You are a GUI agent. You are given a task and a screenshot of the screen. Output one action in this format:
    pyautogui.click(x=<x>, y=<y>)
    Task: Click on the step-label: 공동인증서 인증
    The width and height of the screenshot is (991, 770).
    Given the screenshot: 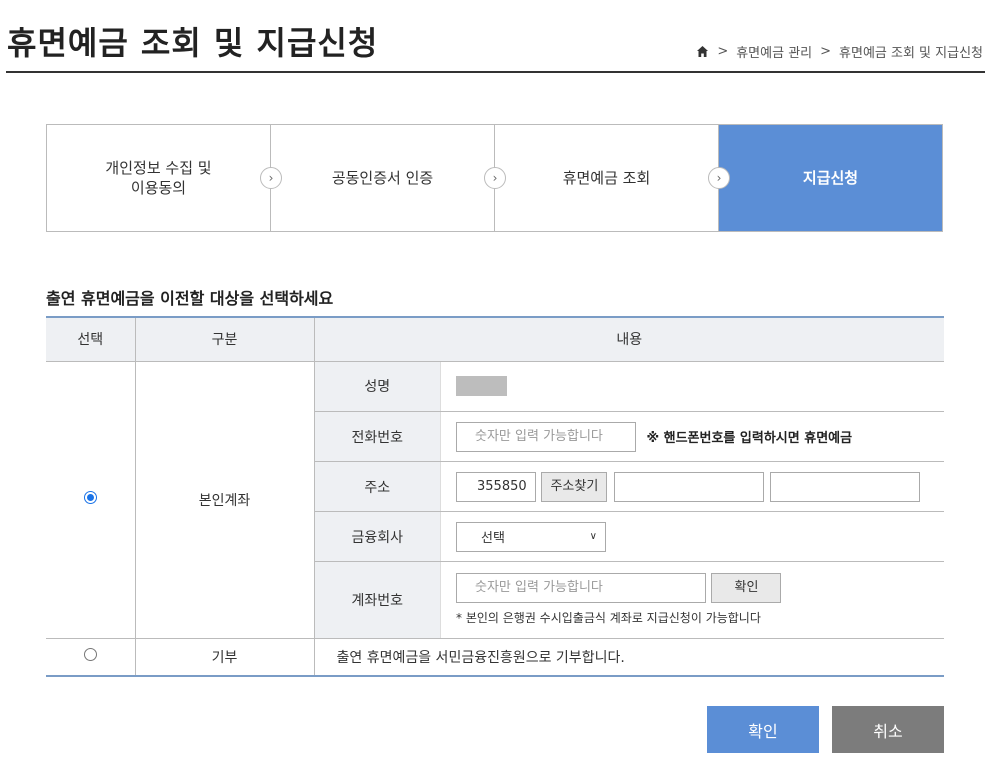 What is the action you would take?
    pyautogui.click(x=382, y=178)
    